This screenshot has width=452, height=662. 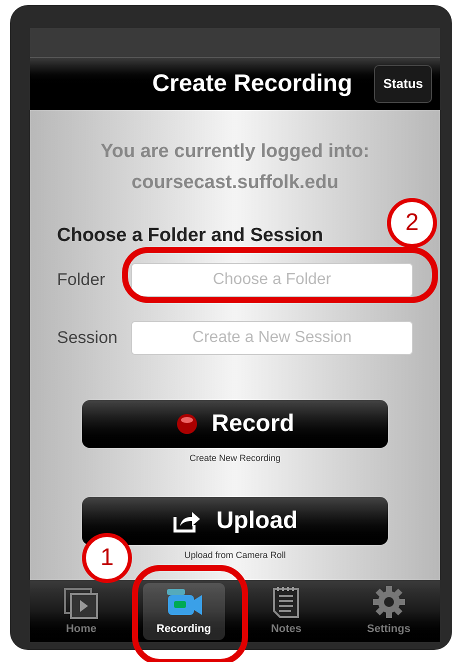 I want to click on button-caption: Create New Recording, so click(x=235, y=458).